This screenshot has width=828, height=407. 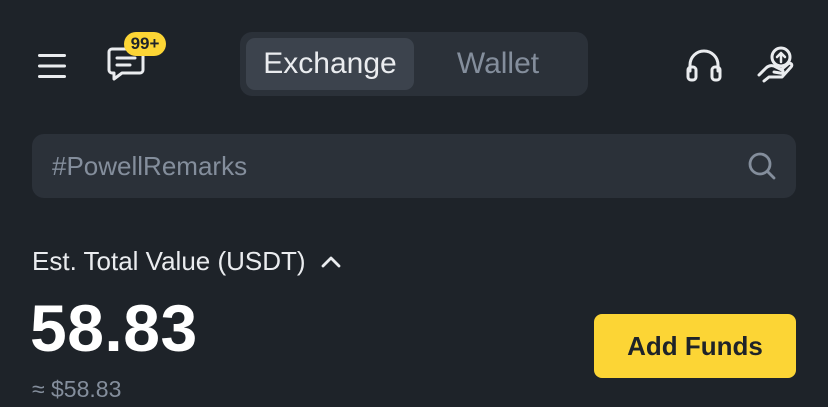 What do you see at coordinates (398, 166) in the screenshot?
I see `search-input` at bounding box center [398, 166].